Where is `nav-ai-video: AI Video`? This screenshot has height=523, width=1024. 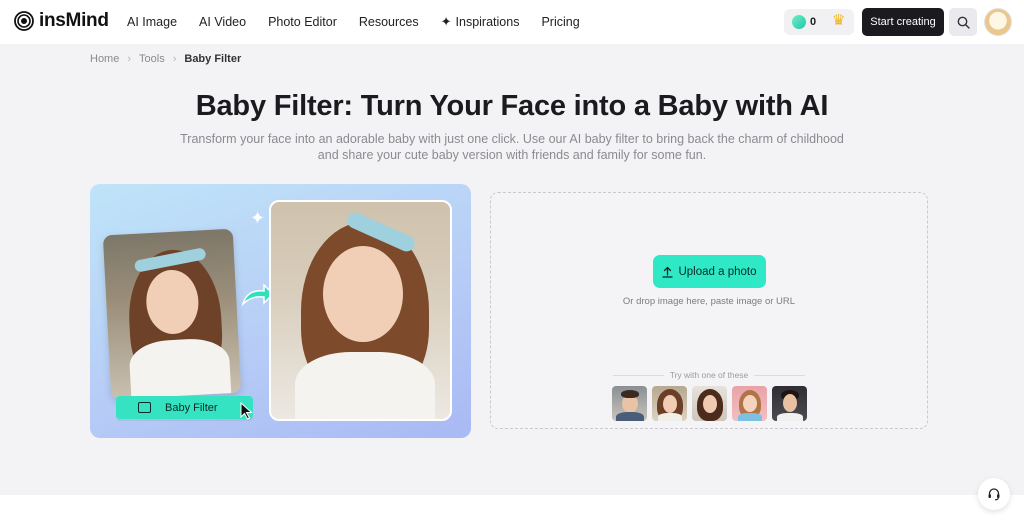
nav-ai-video: AI Video is located at coordinates (222, 22).